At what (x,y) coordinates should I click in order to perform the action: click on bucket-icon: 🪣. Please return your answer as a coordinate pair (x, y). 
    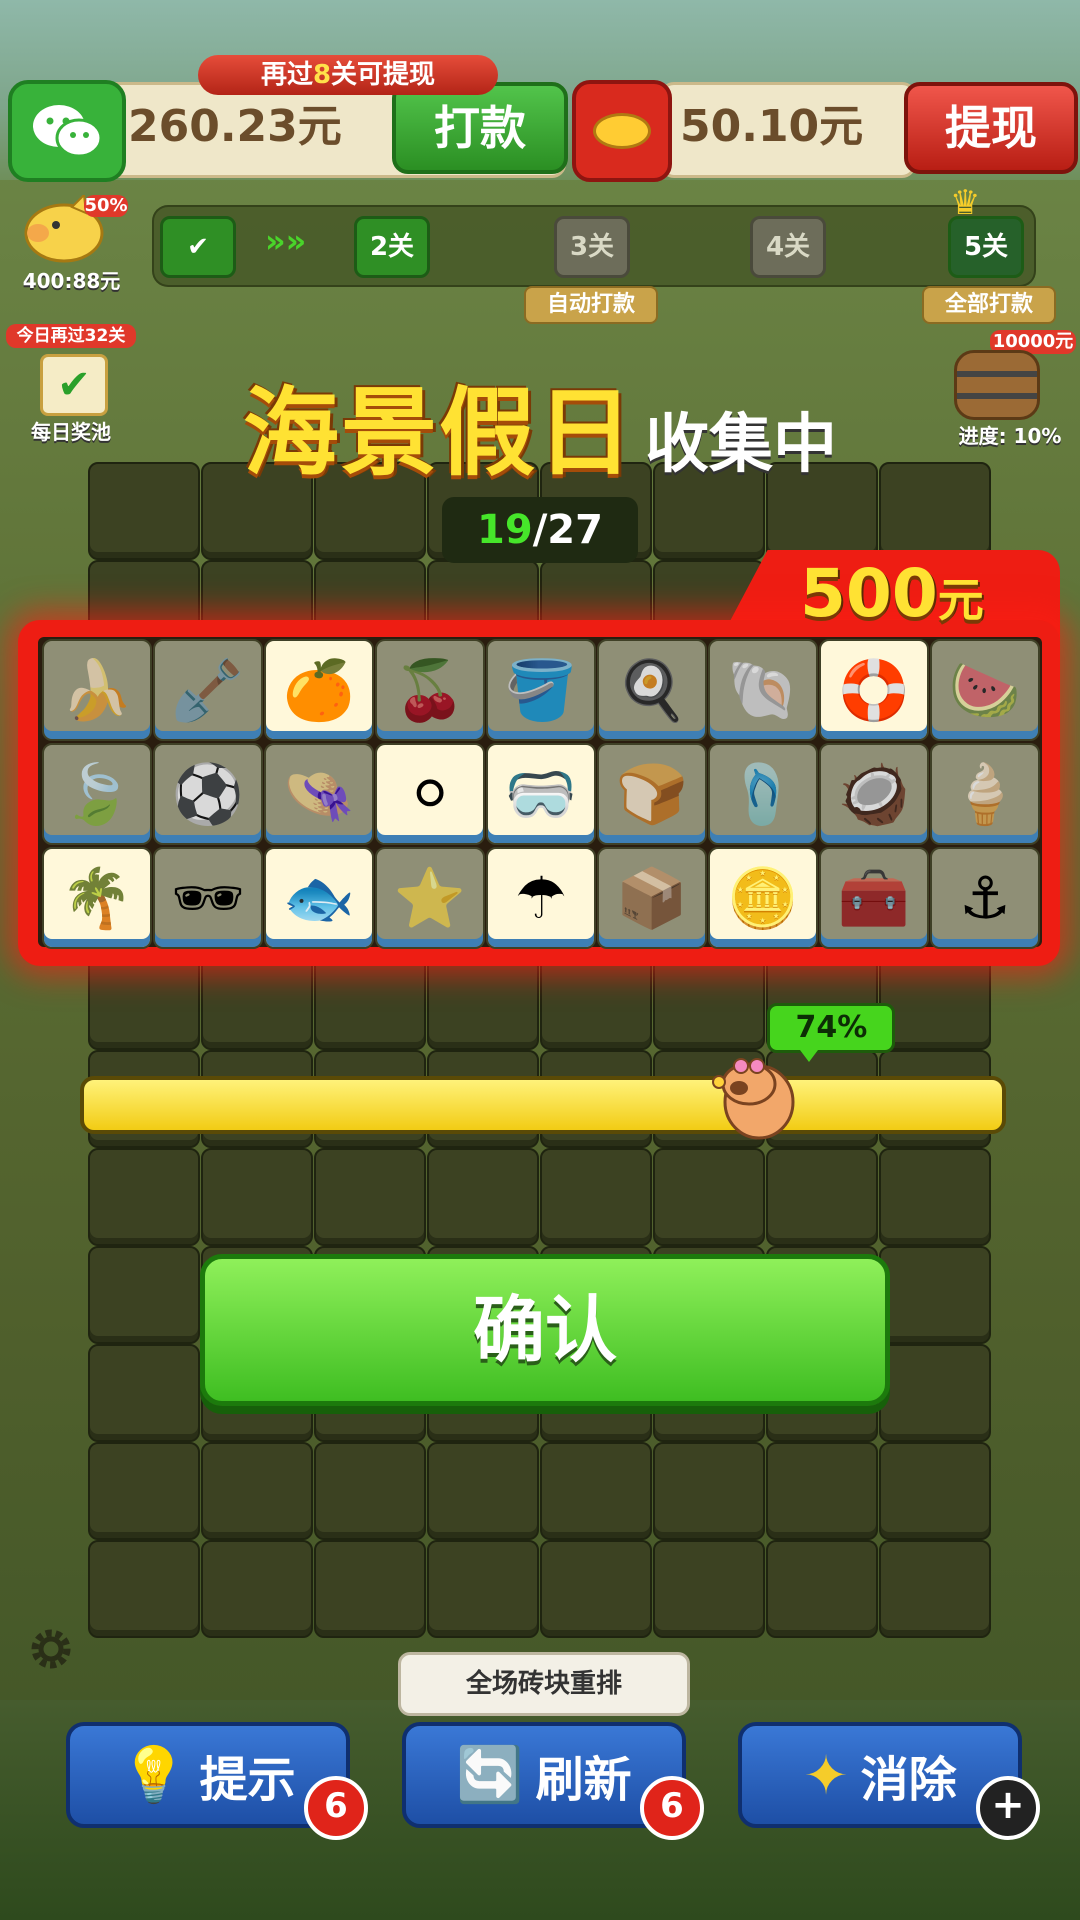
    Looking at the image, I should click on (541, 690).